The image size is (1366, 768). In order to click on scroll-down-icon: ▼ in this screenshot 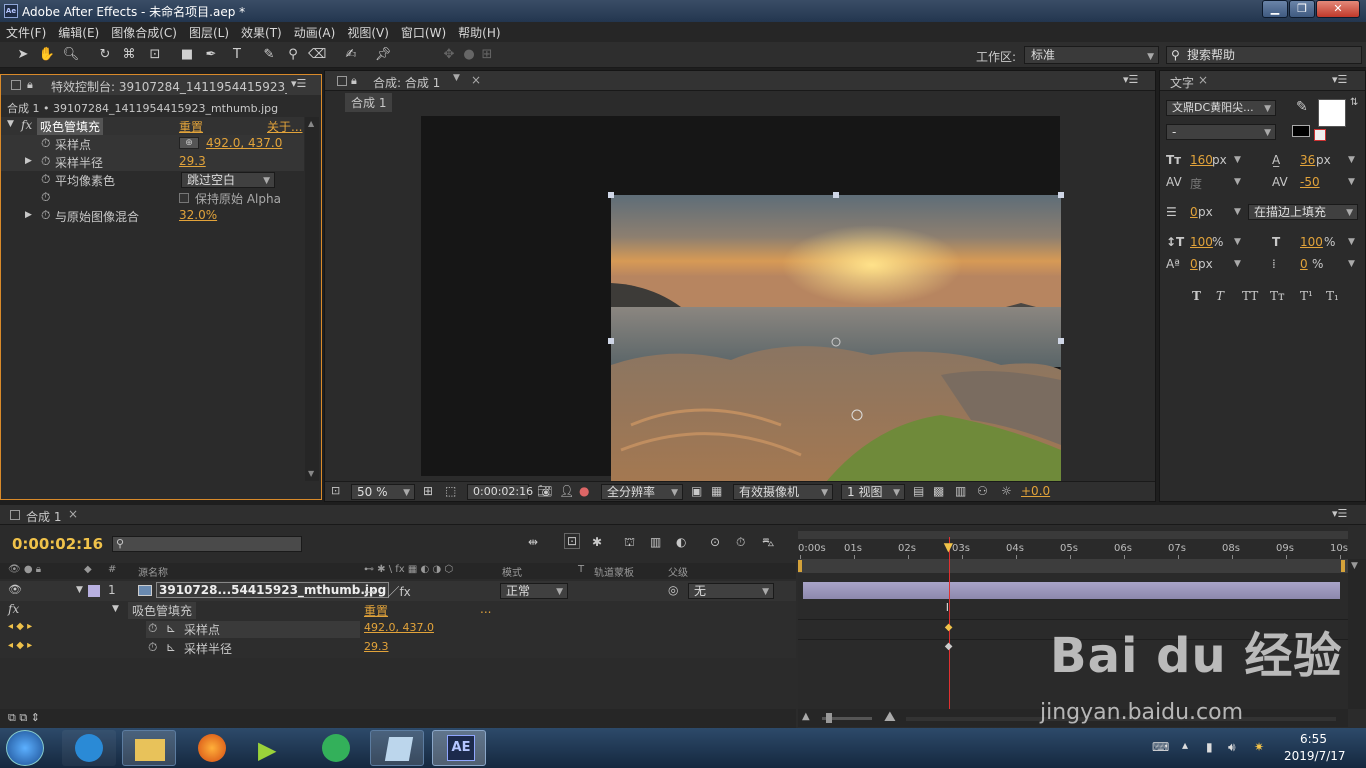, I will do `click(311, 473)`.